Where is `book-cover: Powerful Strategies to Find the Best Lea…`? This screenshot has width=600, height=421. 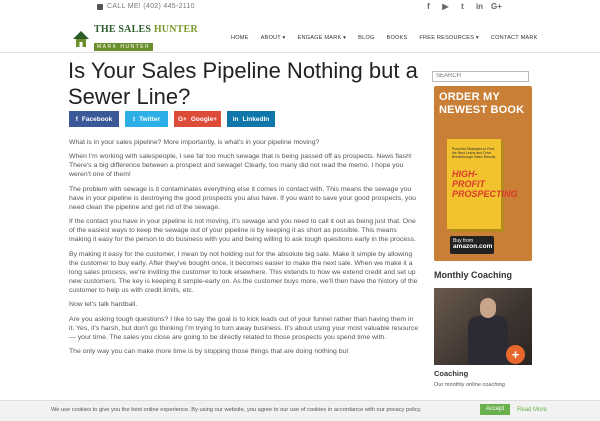
book-cover: Powerful Strategies to Find the Best Lea… is located at coordinates (482, 184).